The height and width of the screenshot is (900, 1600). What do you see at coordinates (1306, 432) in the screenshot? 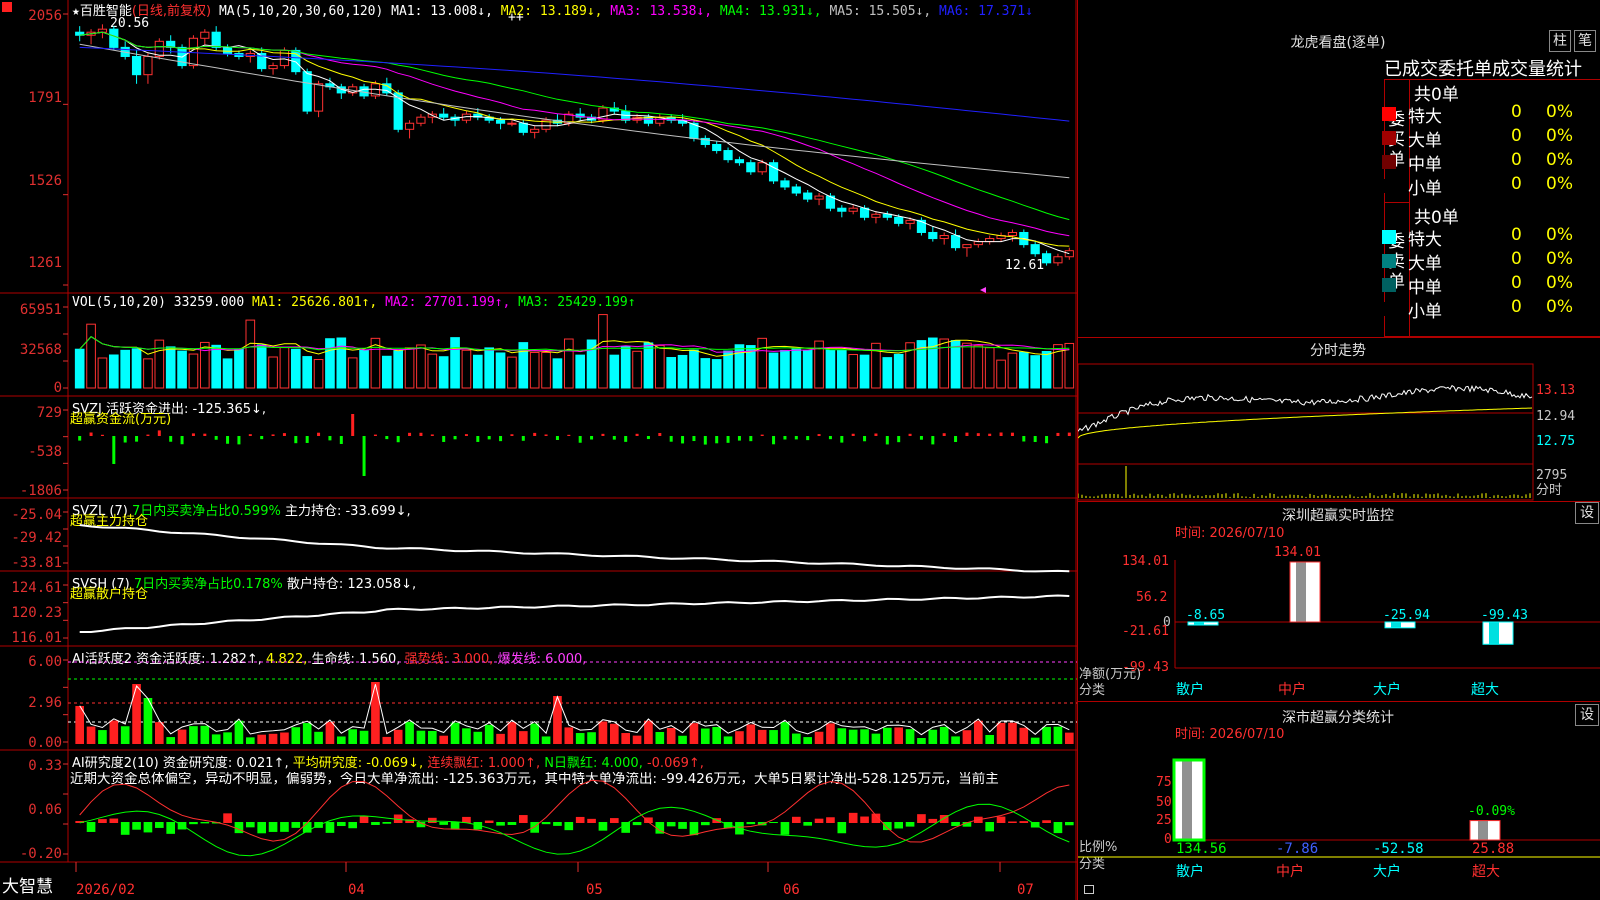
I see `intraday-frame` at bounding box center [1306, 432].